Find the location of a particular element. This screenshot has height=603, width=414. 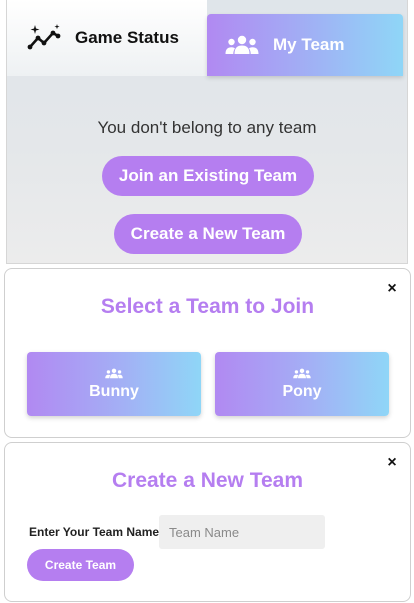

create-new-team-button: Create a New Team is located at coordinates (208, 234).